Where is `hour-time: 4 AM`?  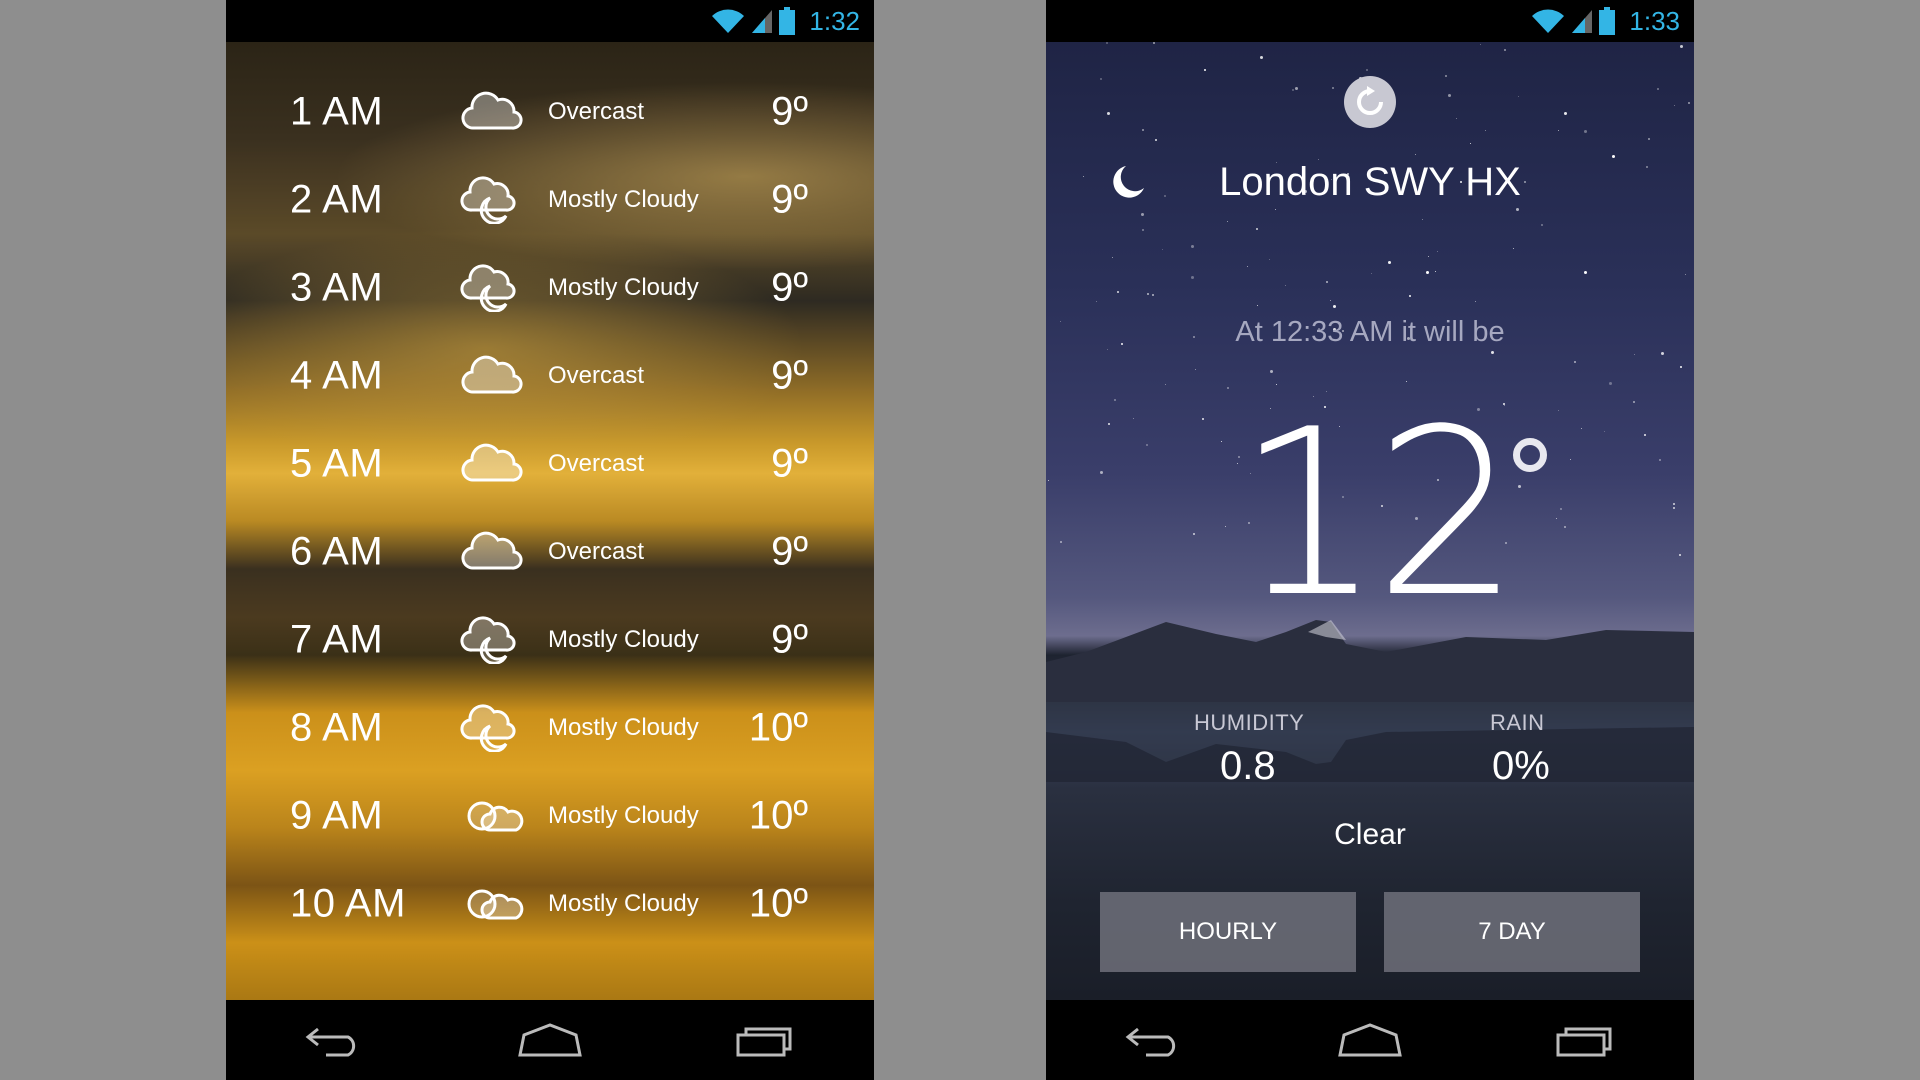 hour-time: 4 AM is located at coordinates (337, 375).